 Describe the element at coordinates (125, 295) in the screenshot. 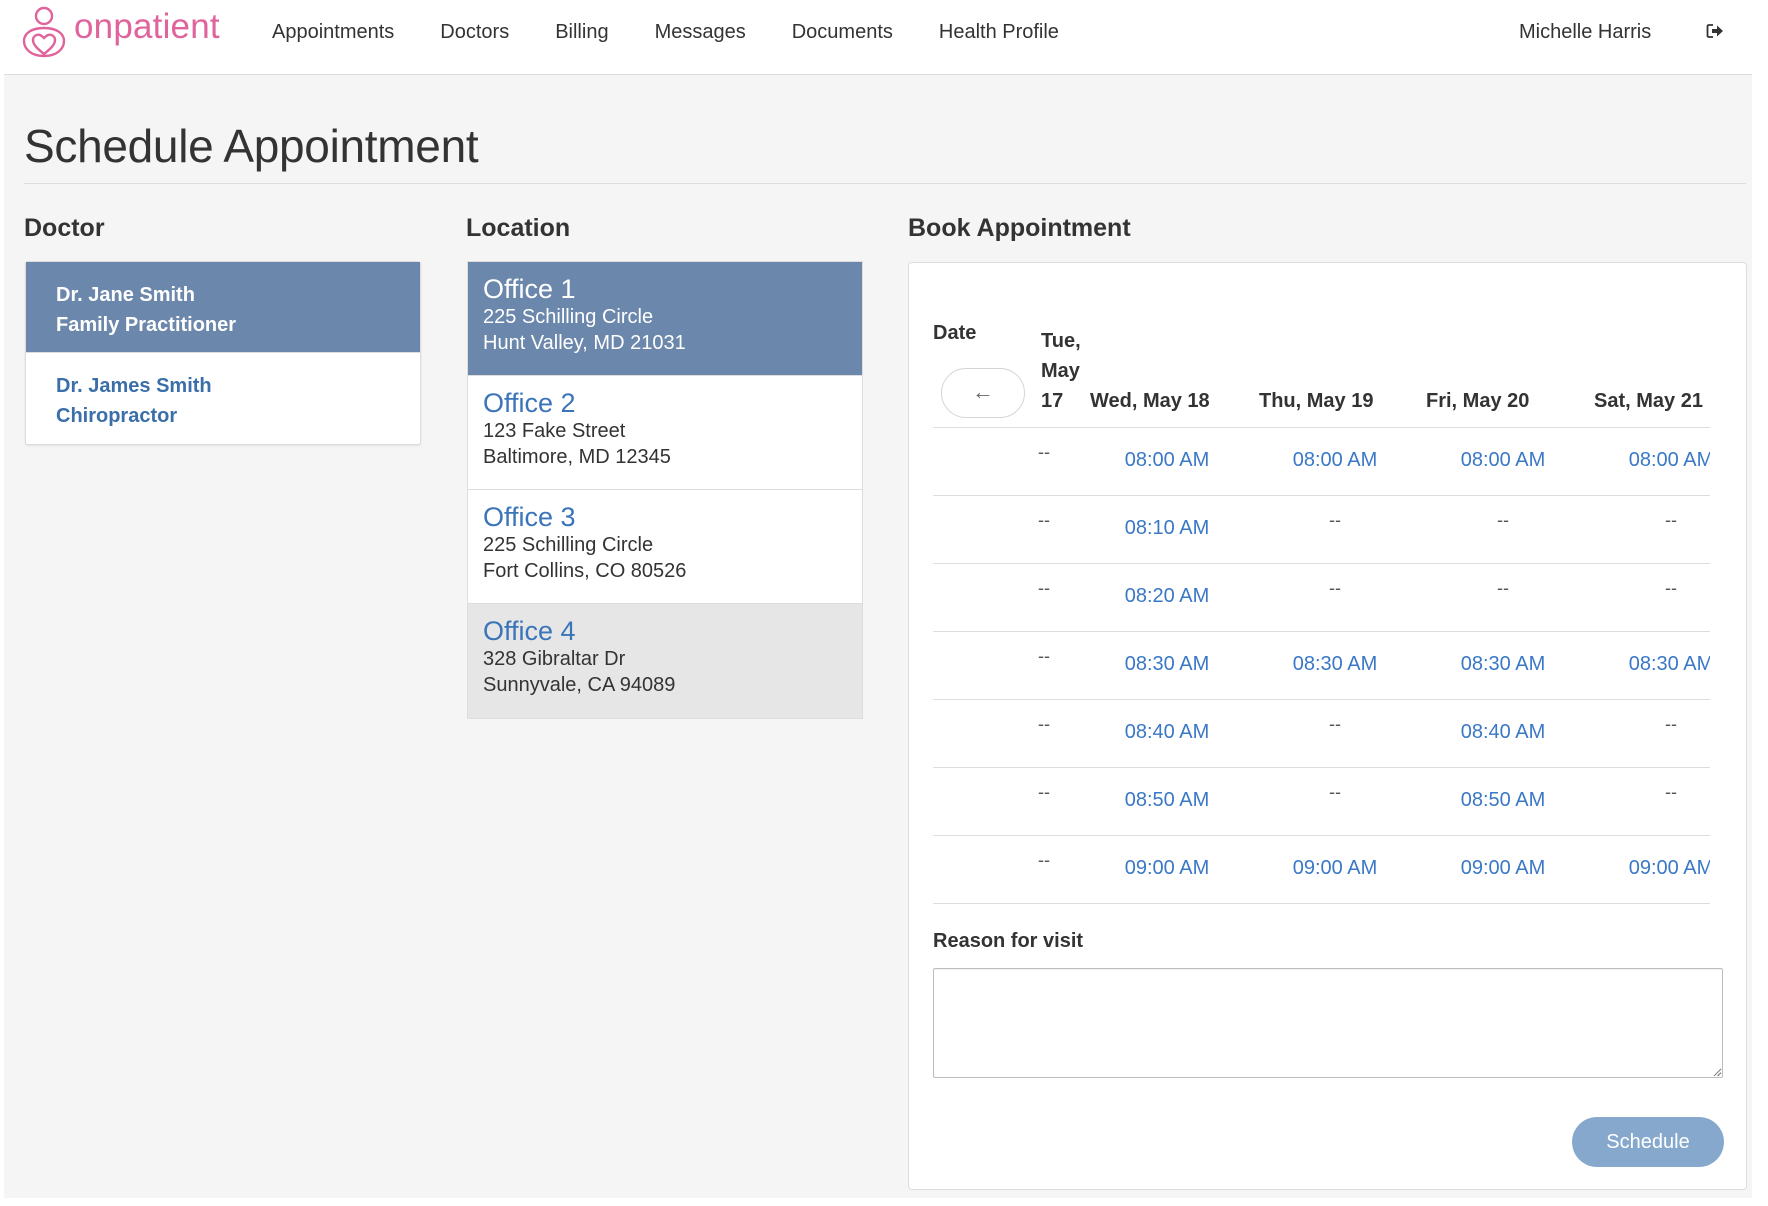

I see `doctor-name: Dr. Jane Smith` at that location.